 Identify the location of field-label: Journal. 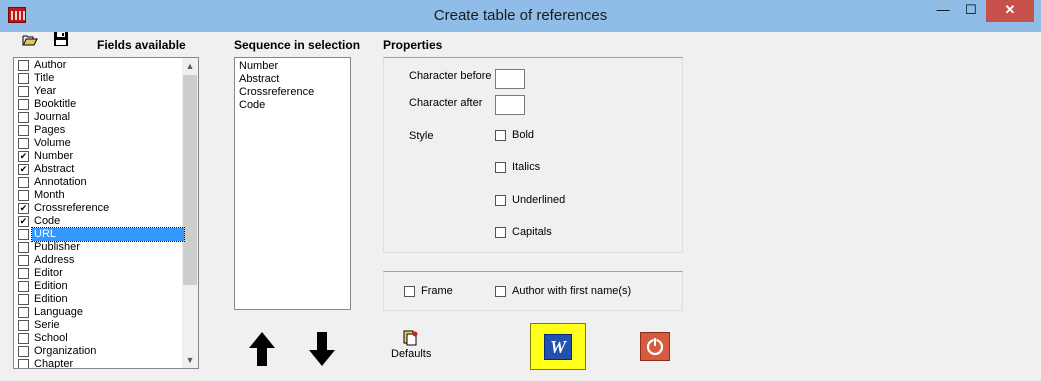
(52, 117).